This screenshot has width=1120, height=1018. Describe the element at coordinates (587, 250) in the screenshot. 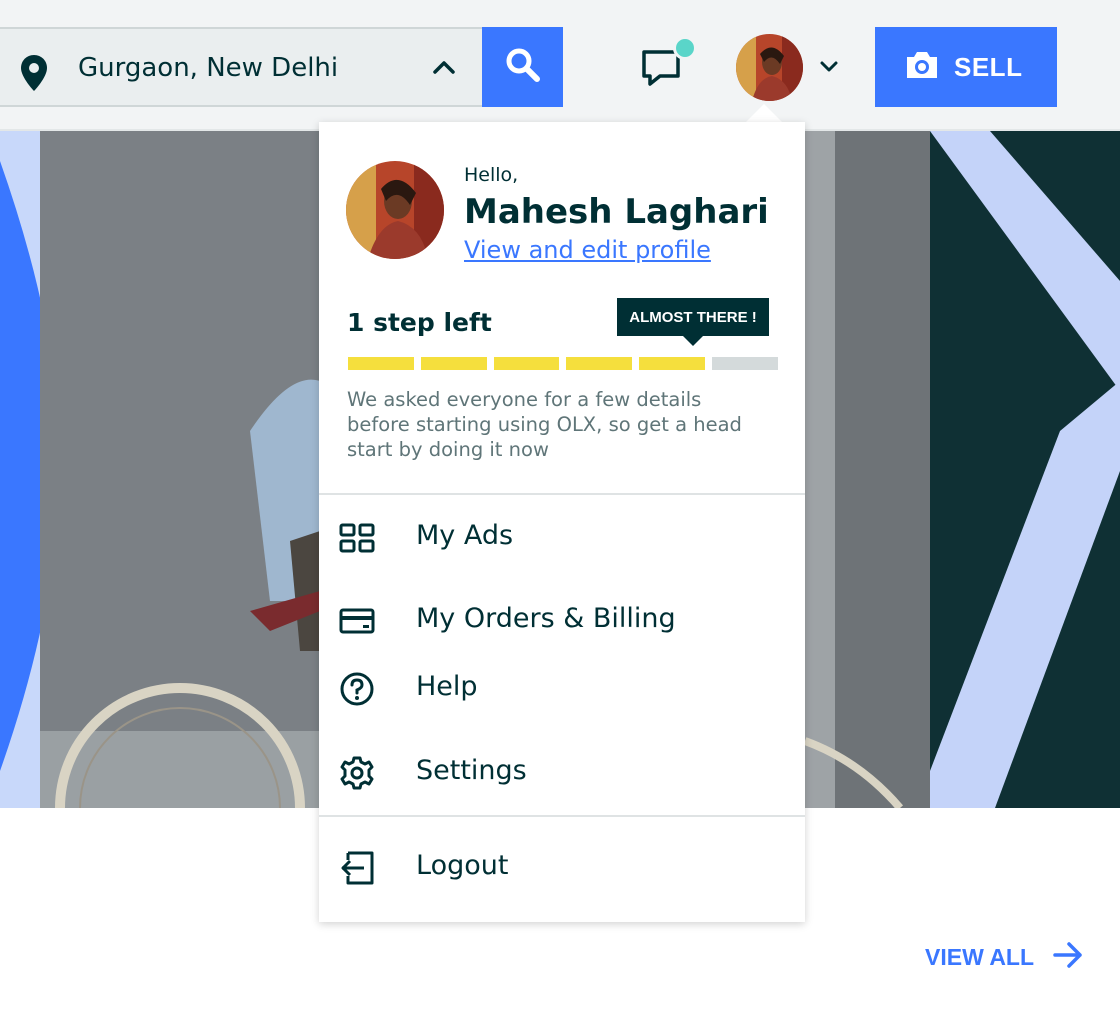

I see `view-edit-profile-link: View and edit profile` at that location.